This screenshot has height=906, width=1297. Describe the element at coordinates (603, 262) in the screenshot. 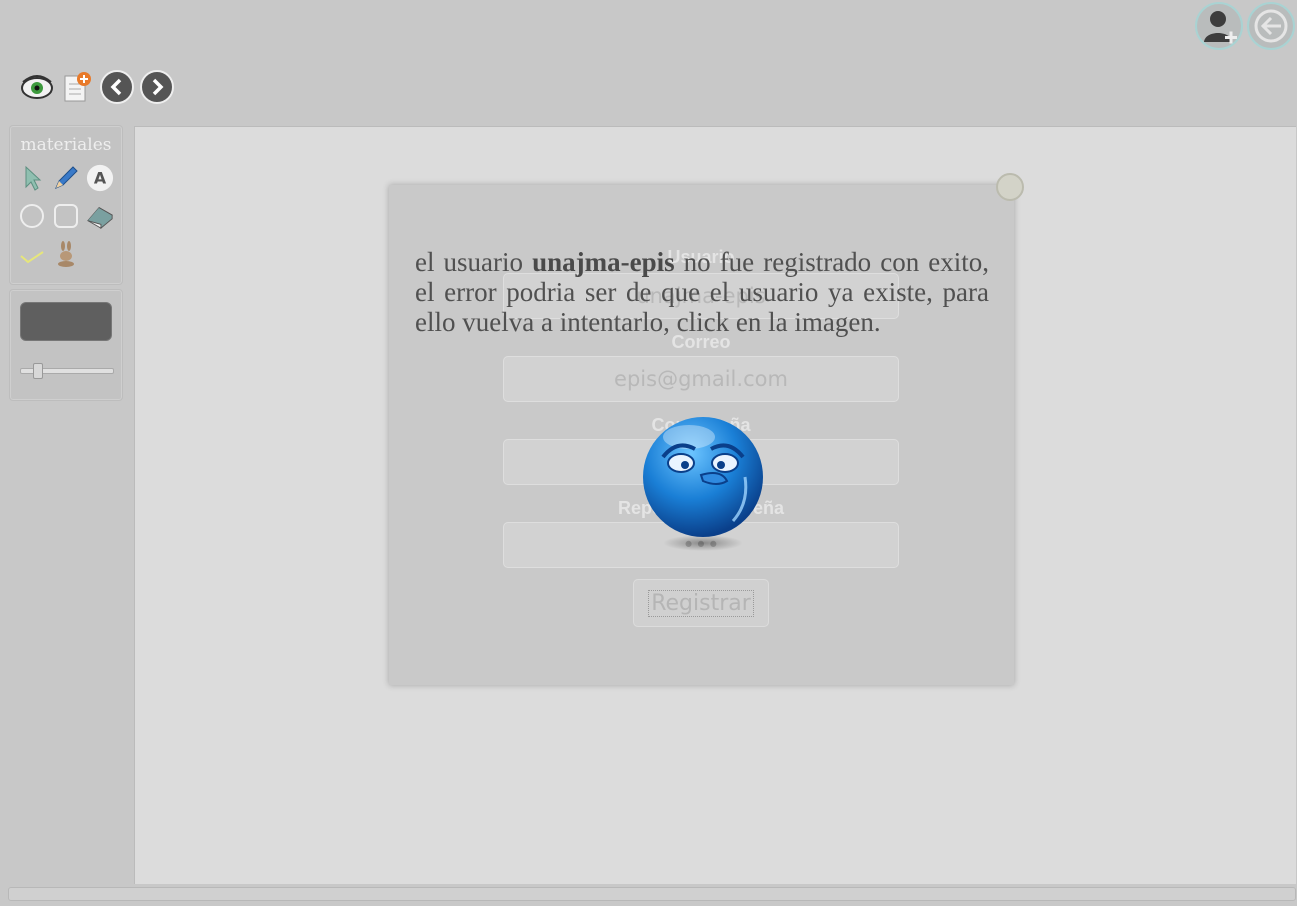

I see `error-username: unajma-epis` at that location.